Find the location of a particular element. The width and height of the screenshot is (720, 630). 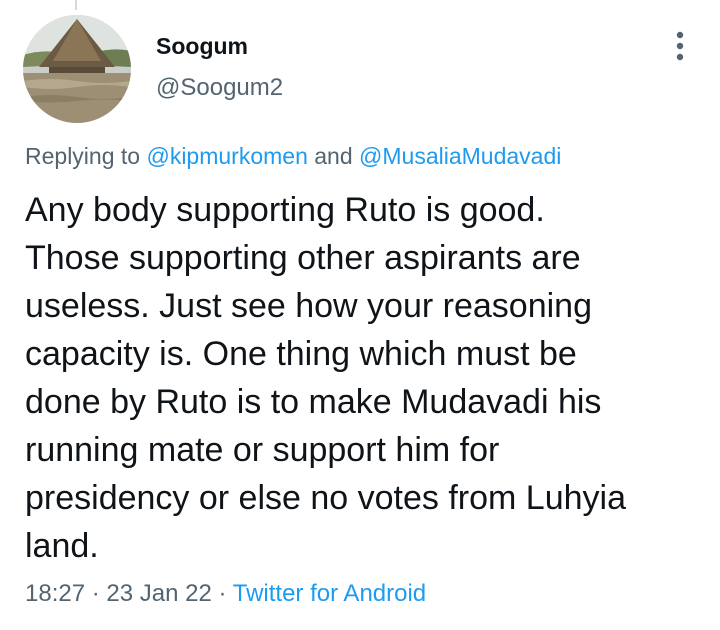

more-options-button is located at coordinates (680, 46).